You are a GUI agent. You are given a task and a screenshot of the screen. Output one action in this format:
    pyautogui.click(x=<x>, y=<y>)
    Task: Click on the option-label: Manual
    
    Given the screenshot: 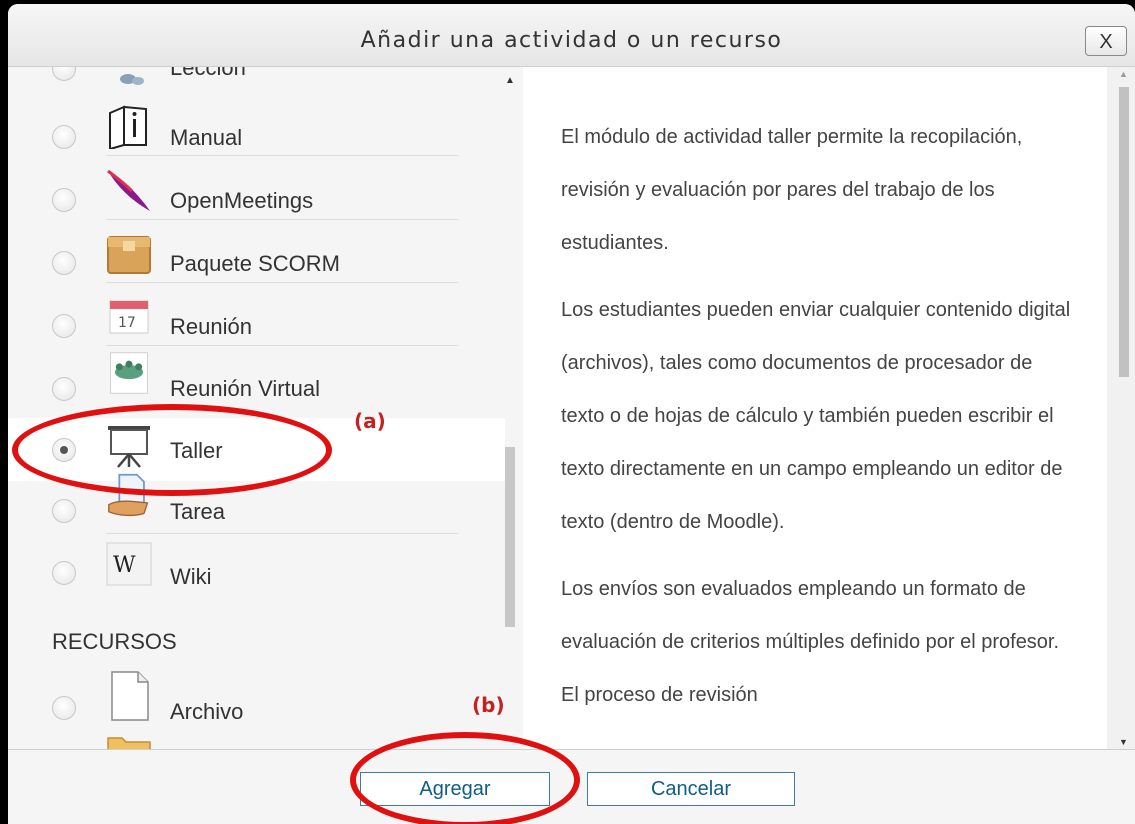 What is the action you would take?
    pyautogui.click(x=206, y=137)
    